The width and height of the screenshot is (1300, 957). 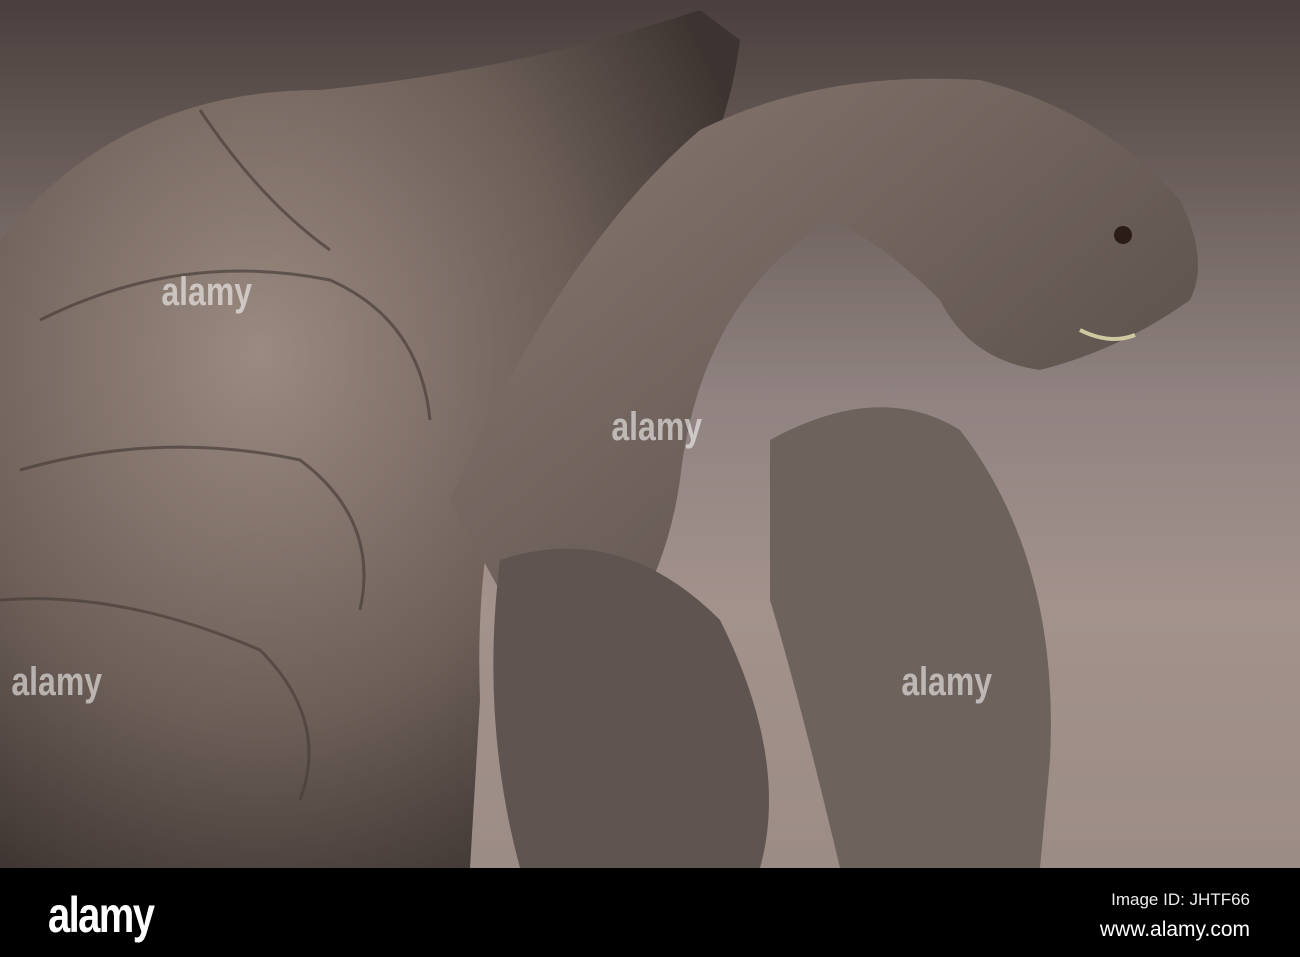 What do you see at coordinates (1180, 899) in the screenshot?
I see `image-id: Image ID: JHTF66` at bounding box center [1180, 899].